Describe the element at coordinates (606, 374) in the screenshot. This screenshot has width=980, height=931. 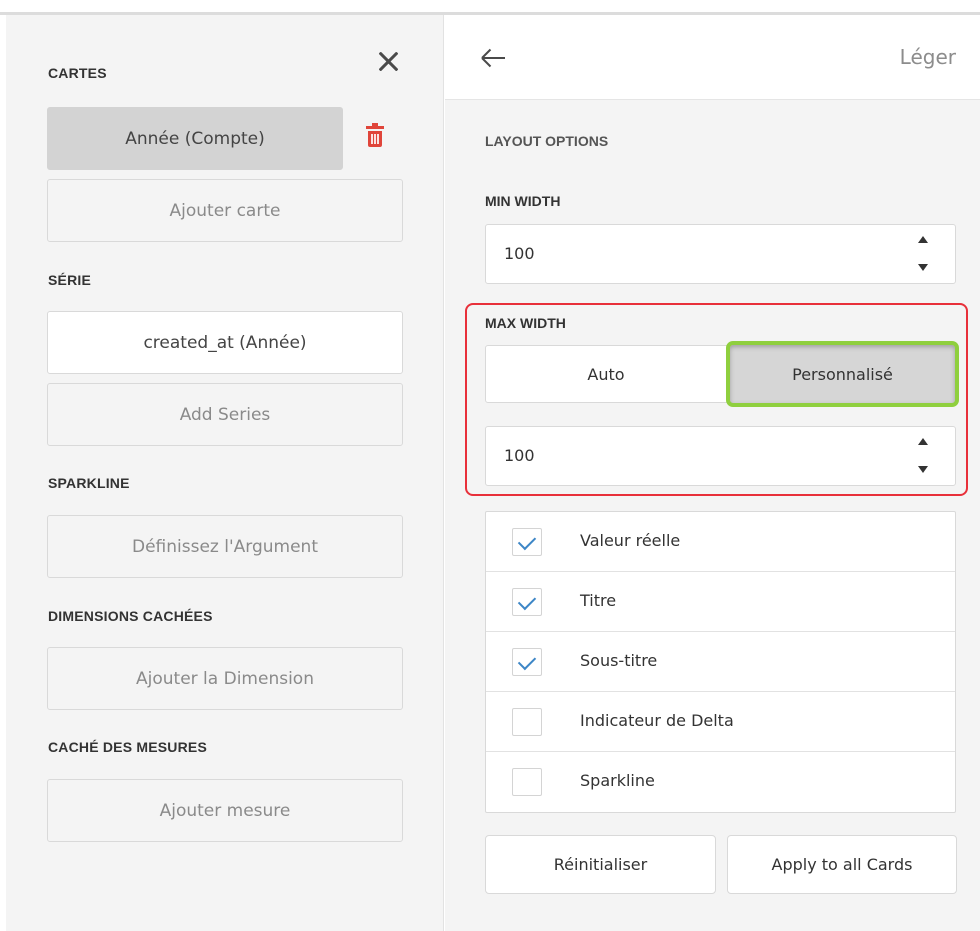
I see `max-width-auto-option: Auto` at that location.